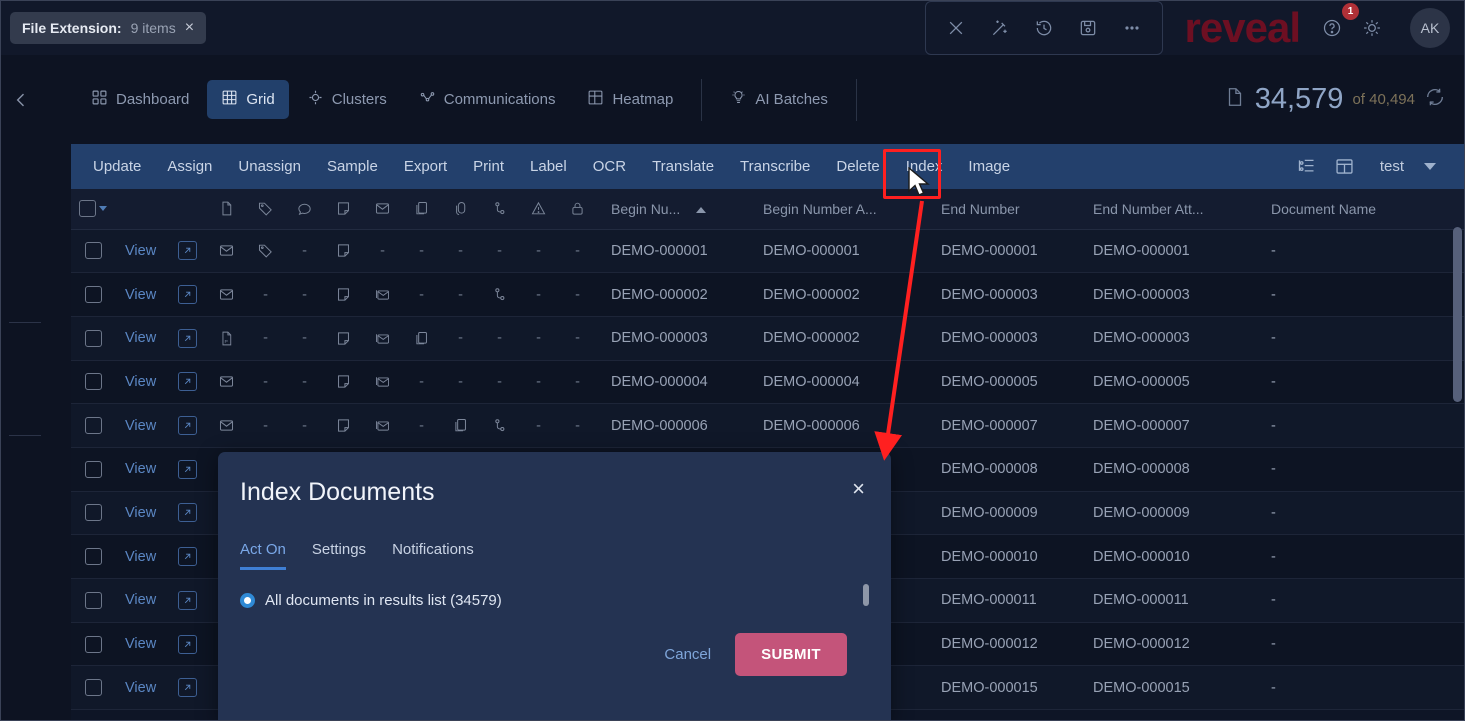 Image resolution: width=1465 pixels, height=721 pixels. What do you see at coordinates (1430, 28) in the screenshot?
I see `avatar: AK` at bounding box center [1430, 28].